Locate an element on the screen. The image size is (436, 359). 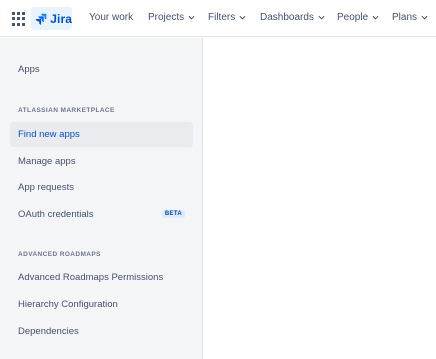
sidebar-item-label: Find new apps is located at coordinates (49, 134).